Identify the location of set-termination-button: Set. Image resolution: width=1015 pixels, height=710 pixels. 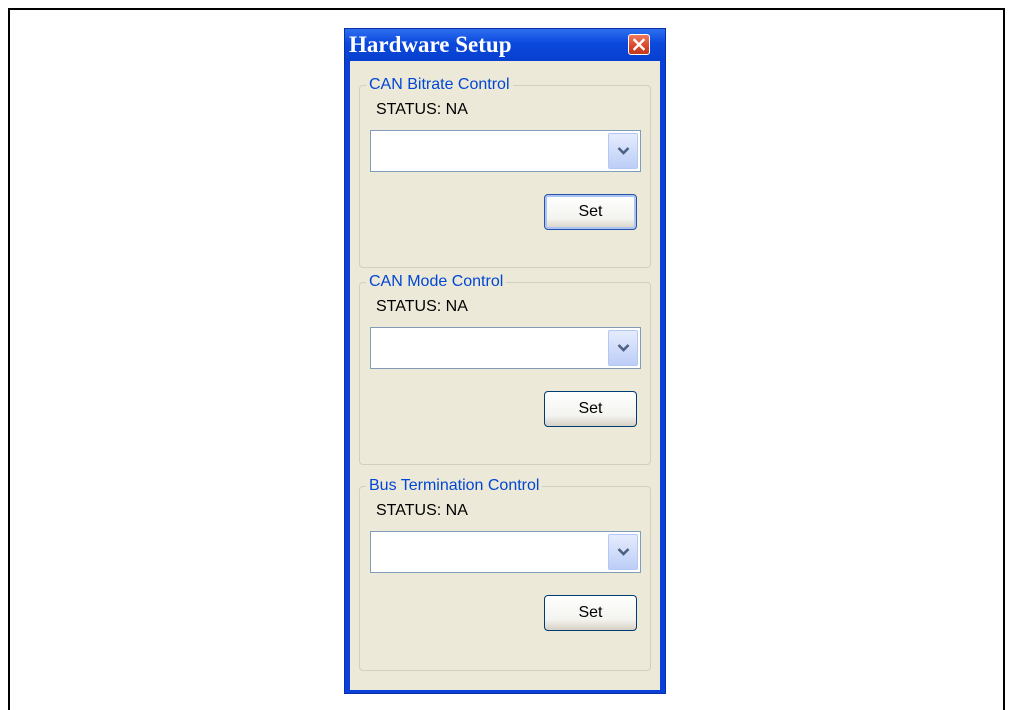
(590, 613).